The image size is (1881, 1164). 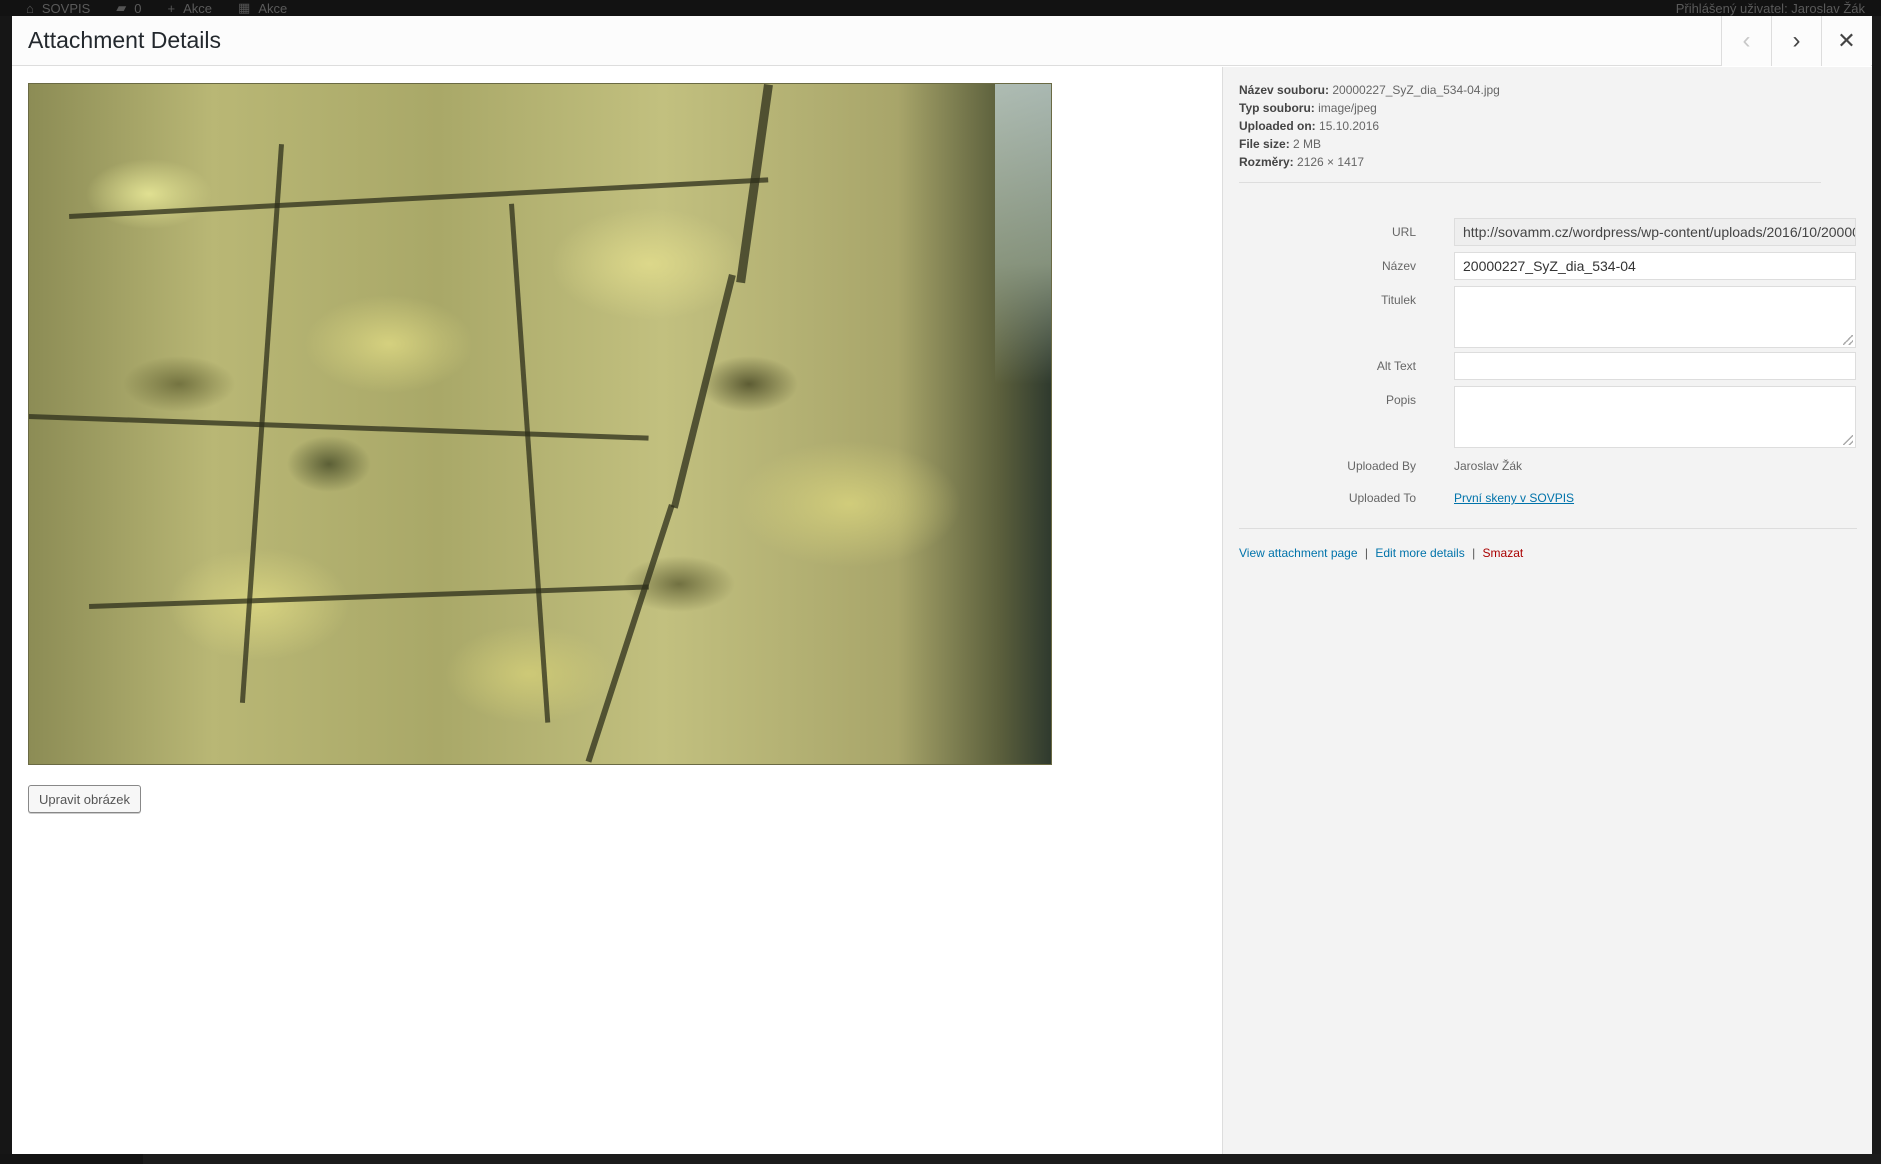 What do you see at coordinates (30, 8) in the screenshot?
I see `home-icon: ⌂` at bounding box center [30, 8].